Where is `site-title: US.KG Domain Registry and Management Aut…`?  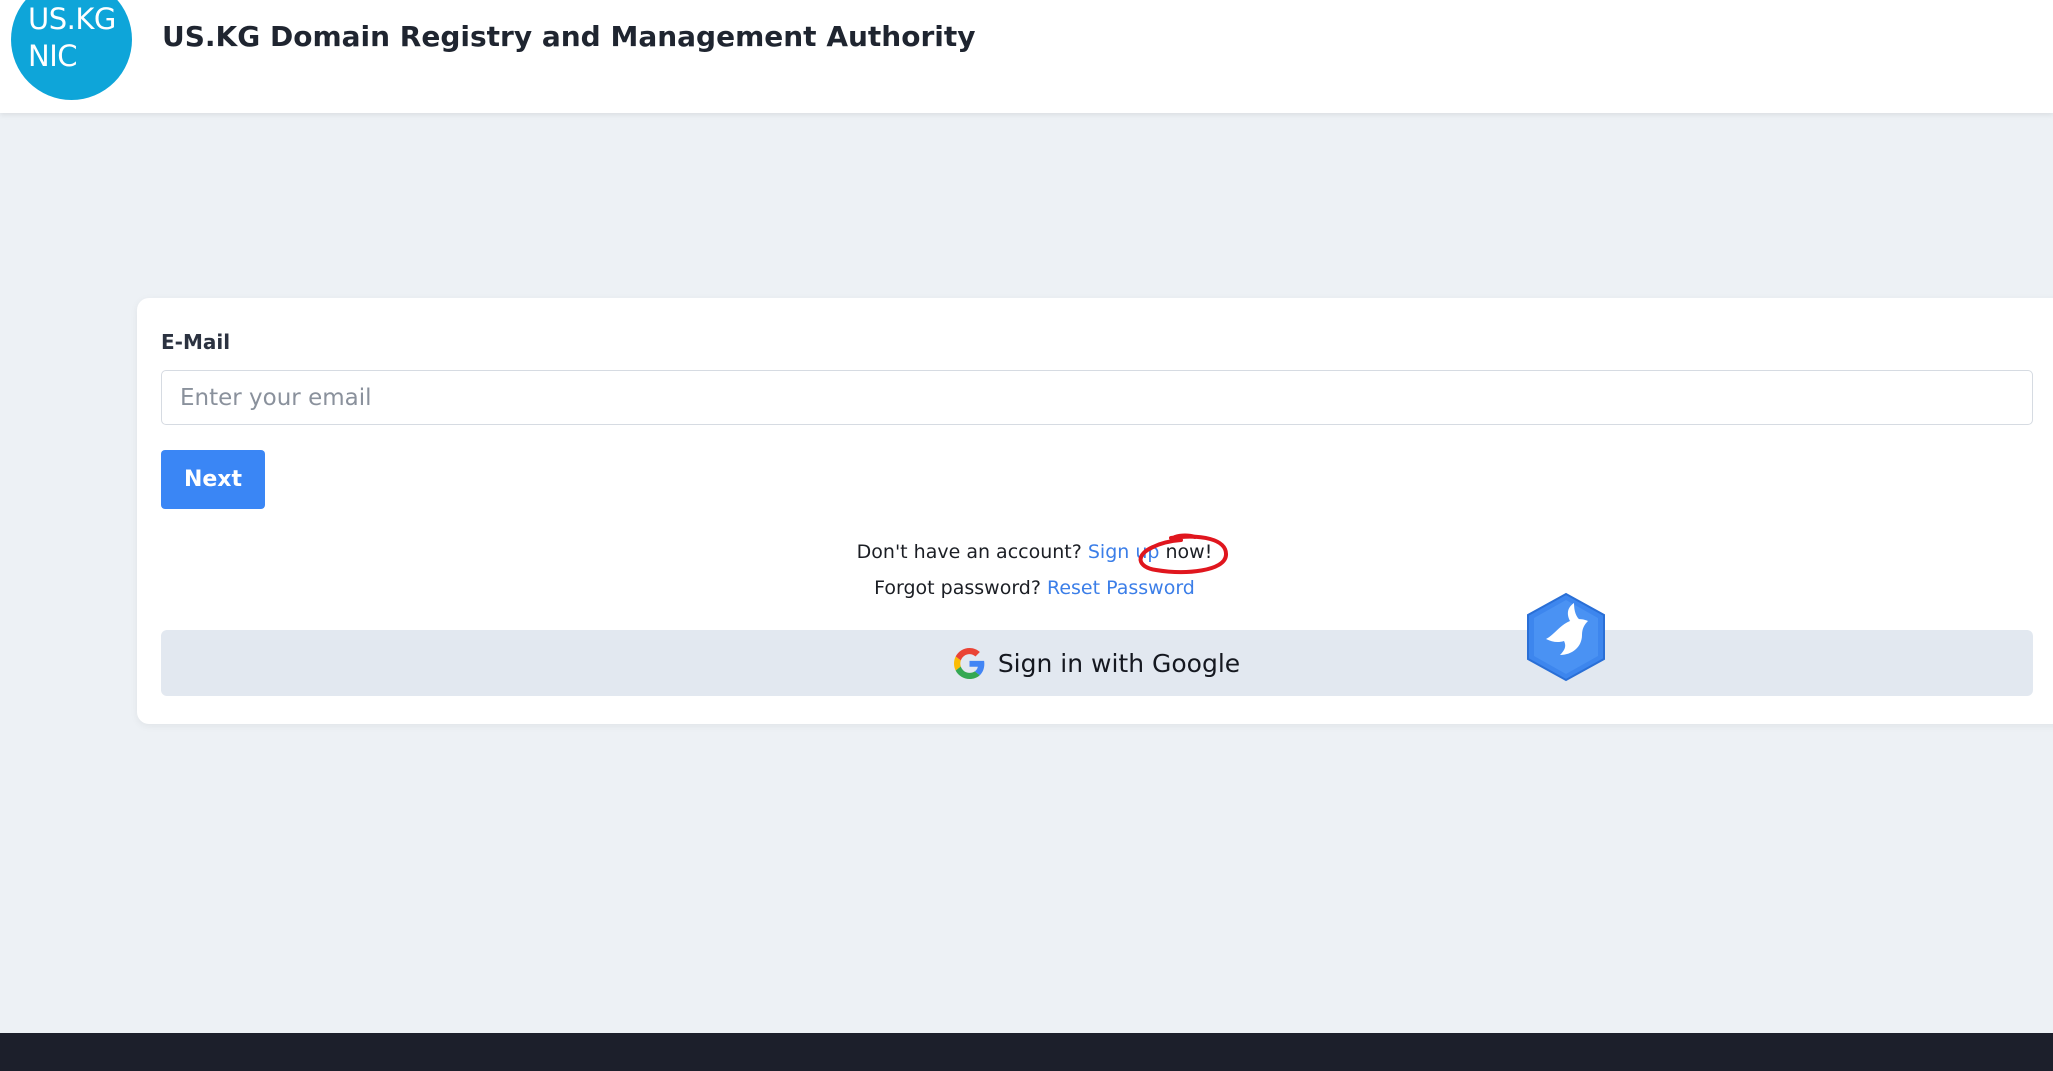 site-title: US.KG Domain Registry and Management Aut… is located at coordinates (569, 36).